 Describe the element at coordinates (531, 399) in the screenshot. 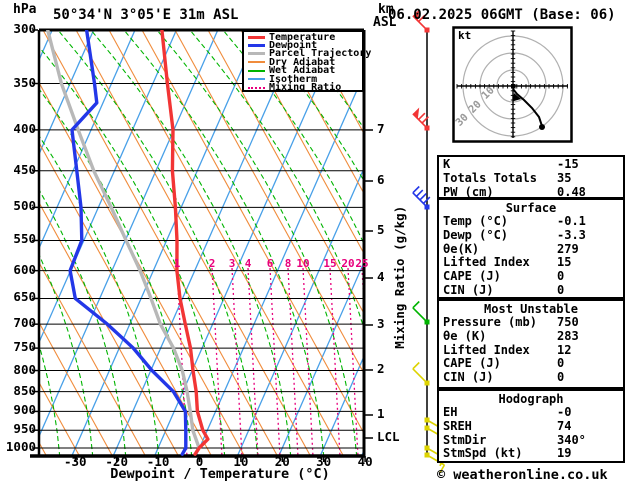

I see `hodograph-panel-title: Hodograph` at that location.